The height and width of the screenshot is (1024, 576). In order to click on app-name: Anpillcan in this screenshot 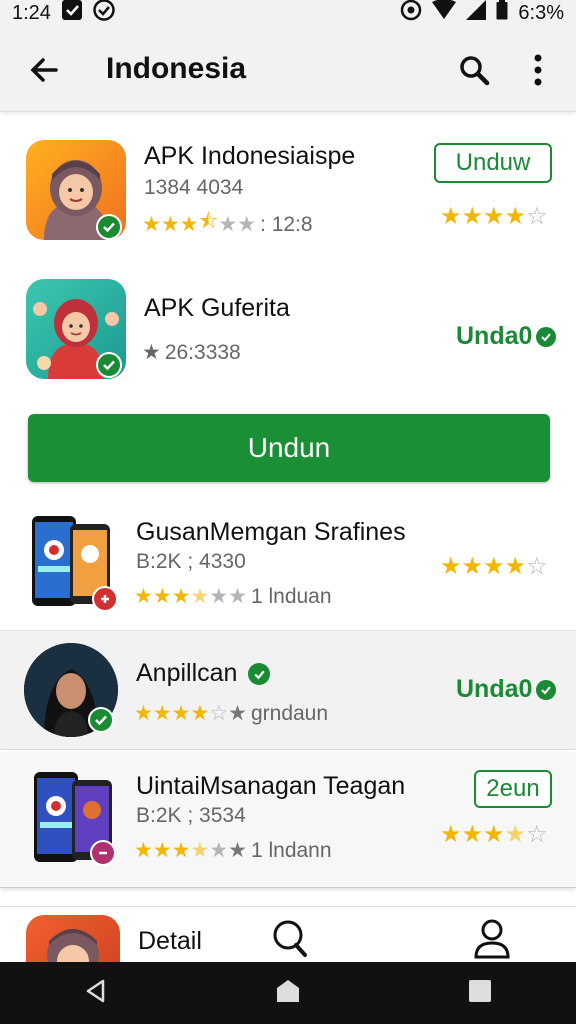, I will do `click(203, 673)`.